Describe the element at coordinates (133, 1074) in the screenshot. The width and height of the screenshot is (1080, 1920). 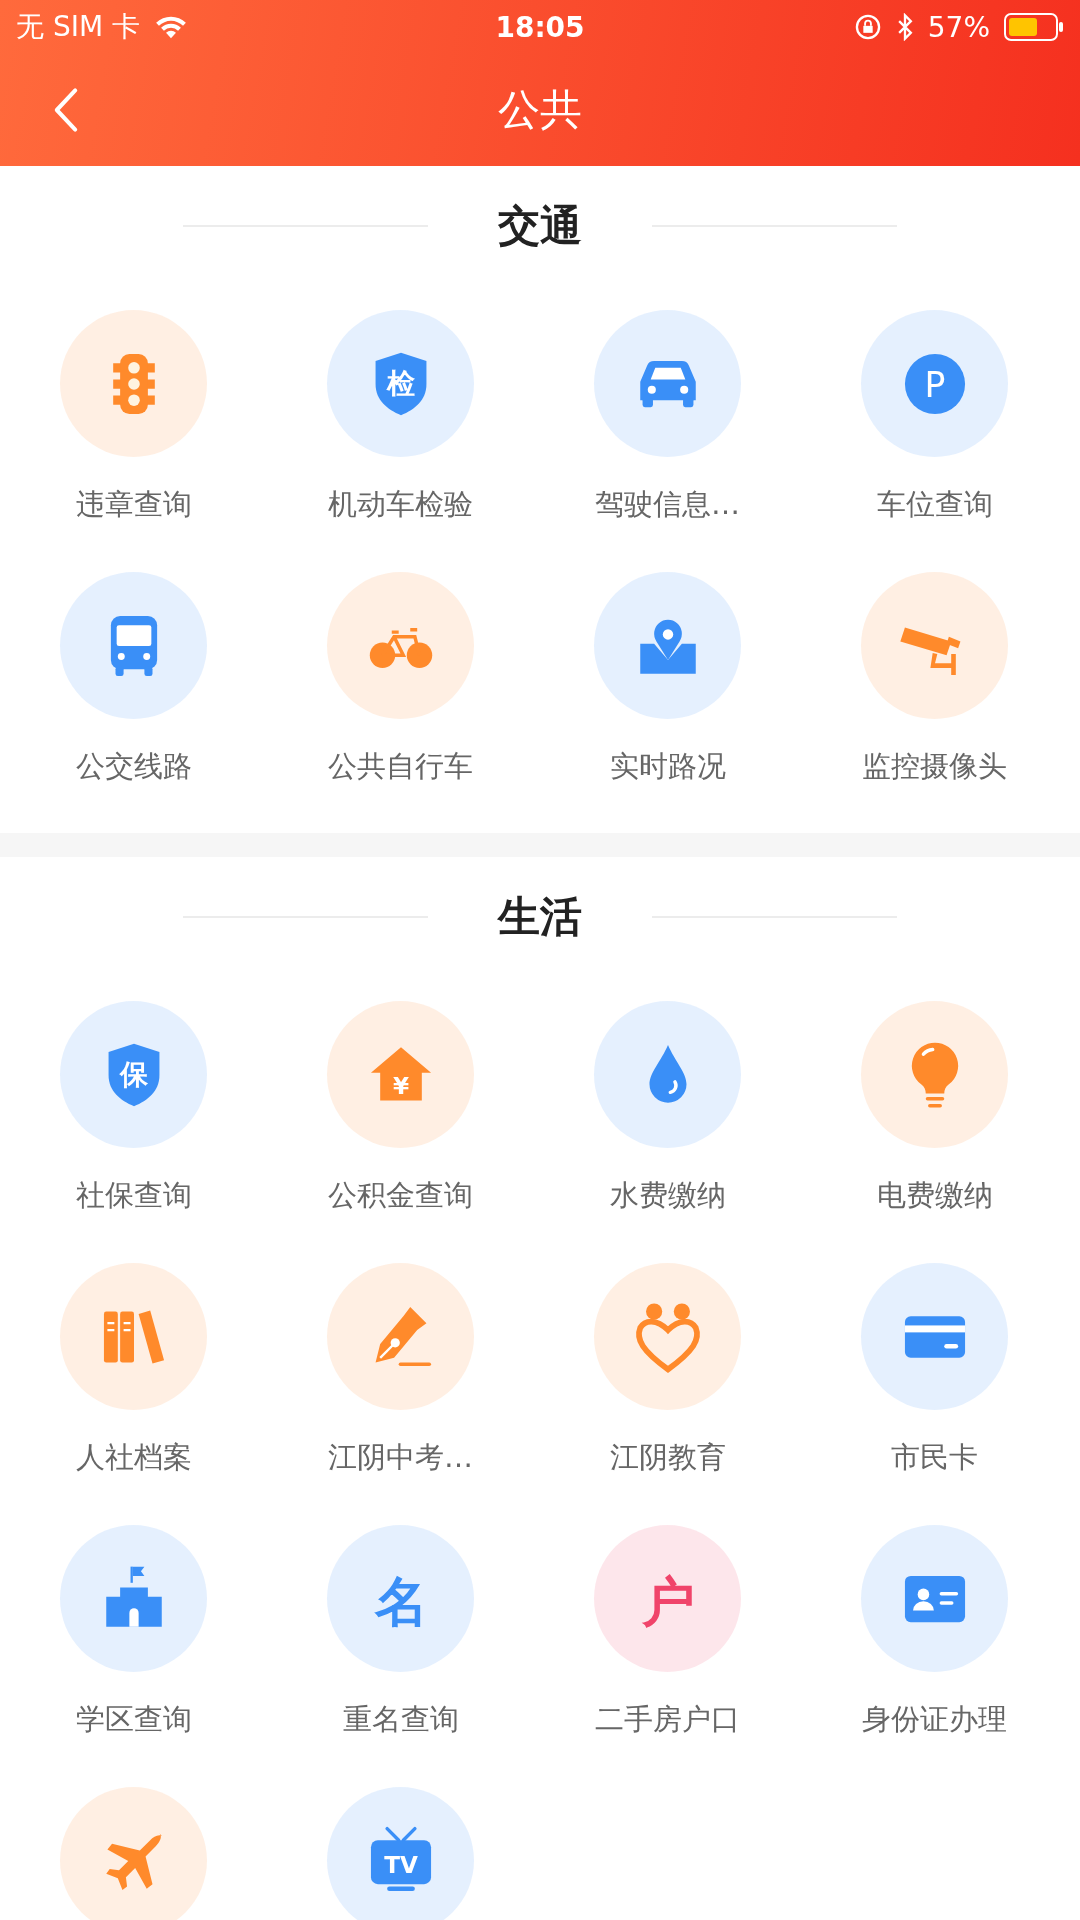
I see `icon-circle: 保` at that location.